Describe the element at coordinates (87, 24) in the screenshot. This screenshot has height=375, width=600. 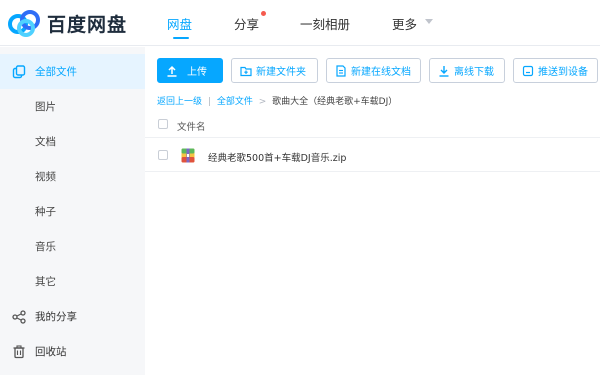
I see `logo-text: 百度网盘` at that location.